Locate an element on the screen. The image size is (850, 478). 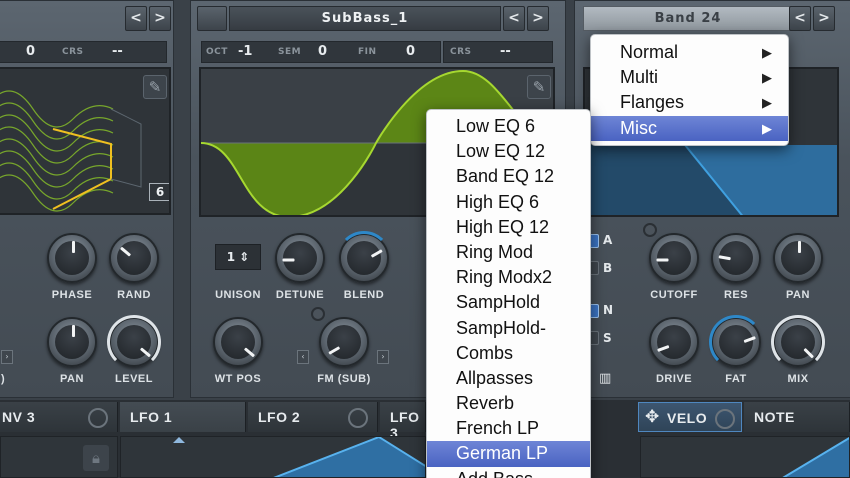
wavetable-3d-display: ✎ 6 is located at coordinates (85, 141).